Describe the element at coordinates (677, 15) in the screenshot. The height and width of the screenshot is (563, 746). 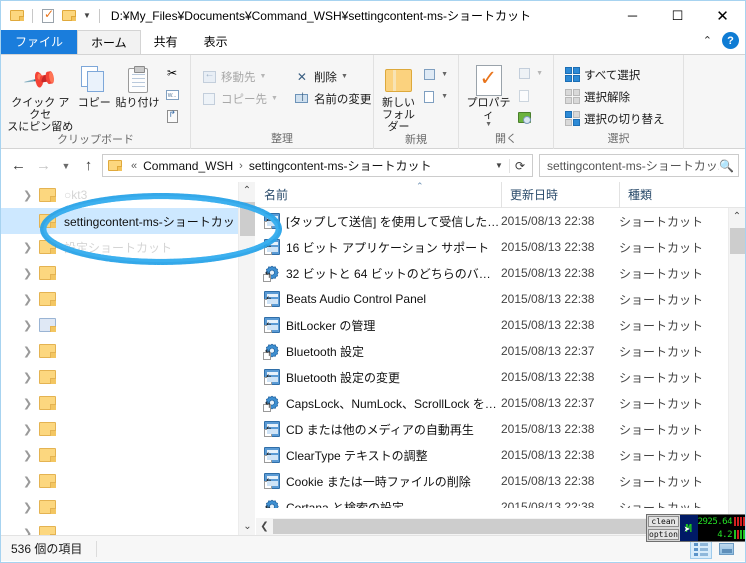
I see `maximize-button: ☐` at that location.